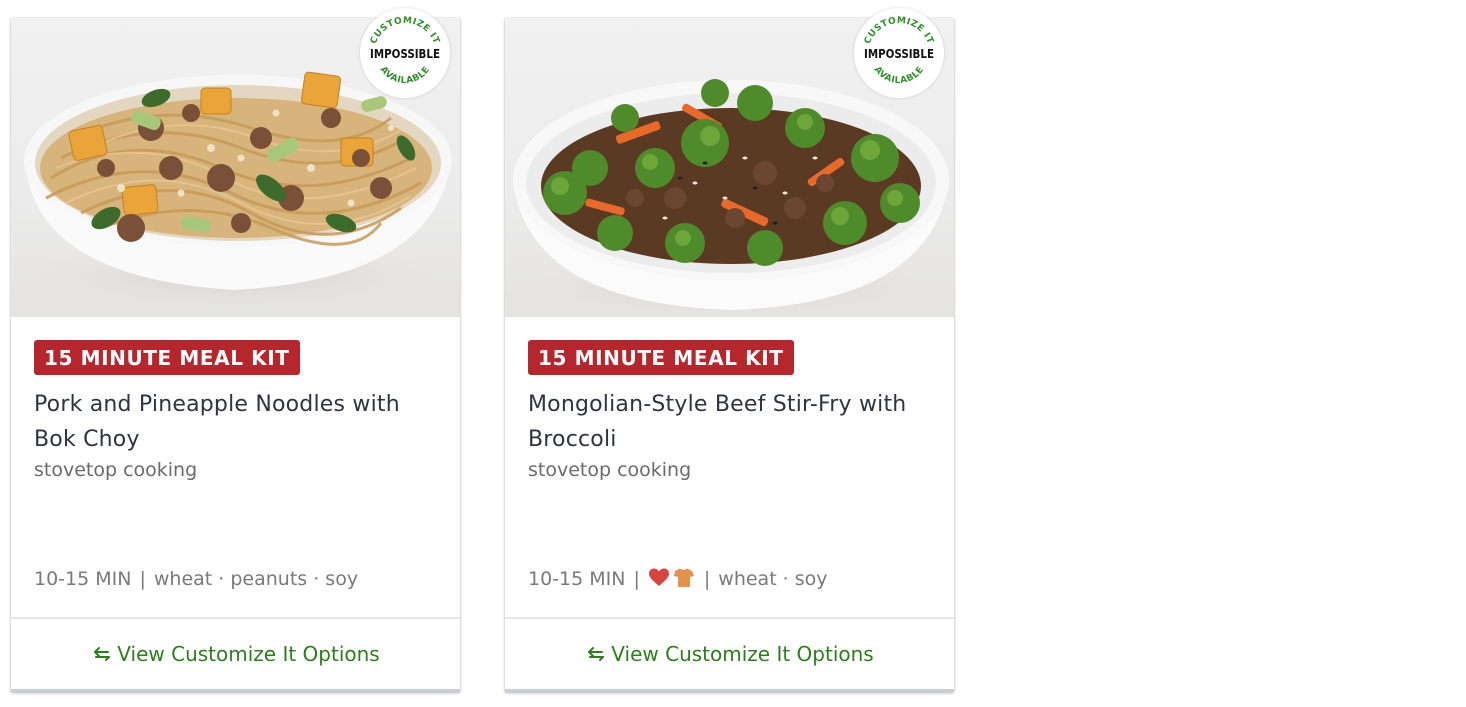 The image size is (1466, 707). What do you see at coordinates (773, 579) in the screenshot?
I see `allergens: wheat · soy` at bounding box center [773, 579].